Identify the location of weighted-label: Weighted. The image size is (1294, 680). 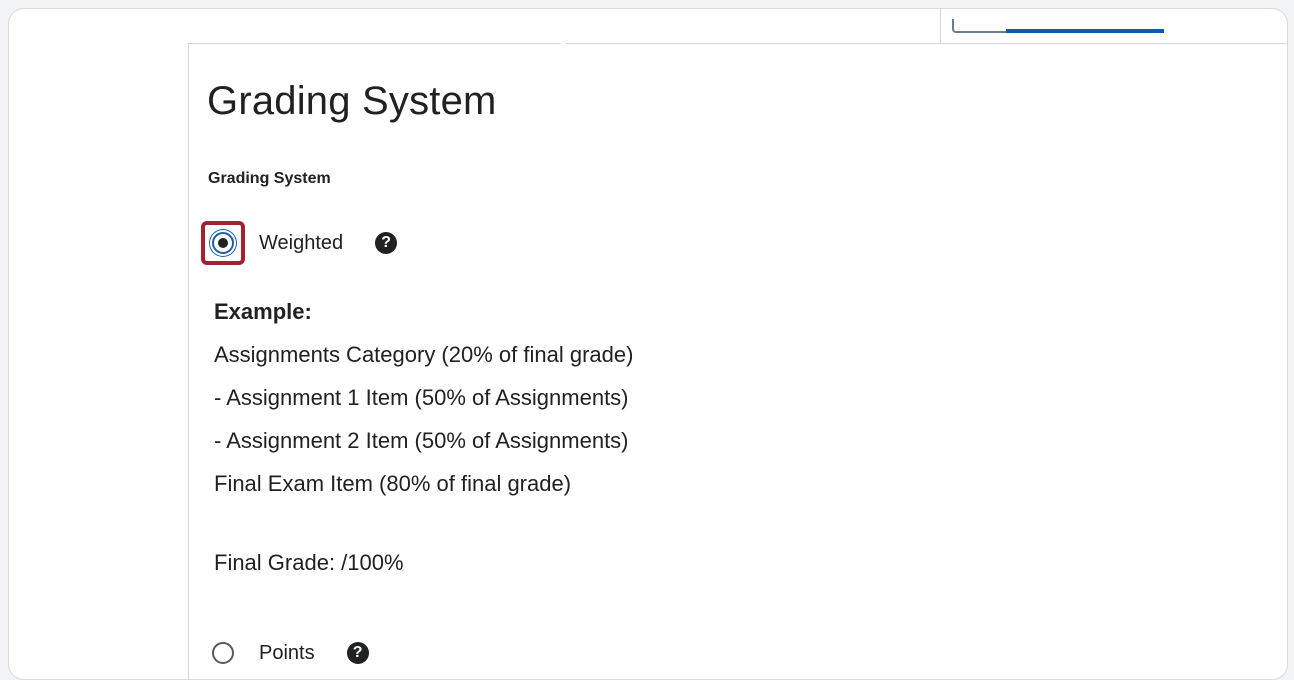
(301, 243).